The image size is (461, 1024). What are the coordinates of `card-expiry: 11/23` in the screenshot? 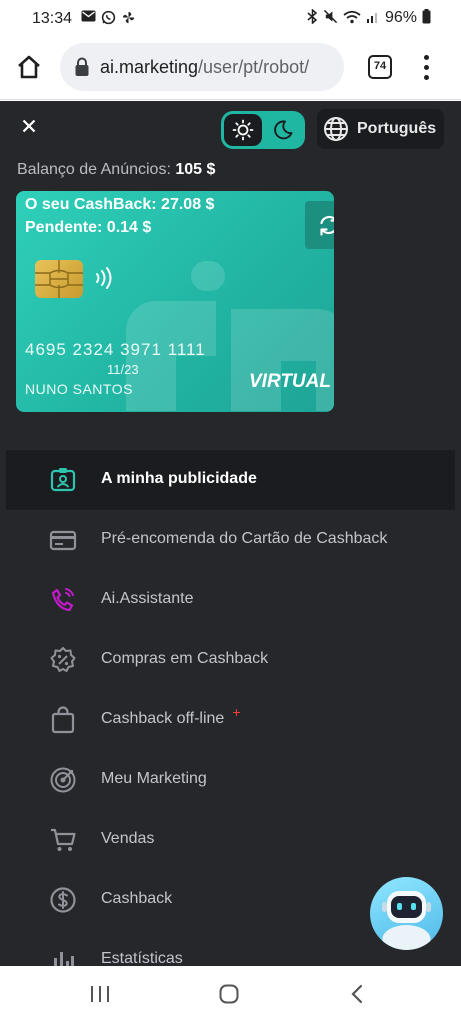 It's located at (123, 369).